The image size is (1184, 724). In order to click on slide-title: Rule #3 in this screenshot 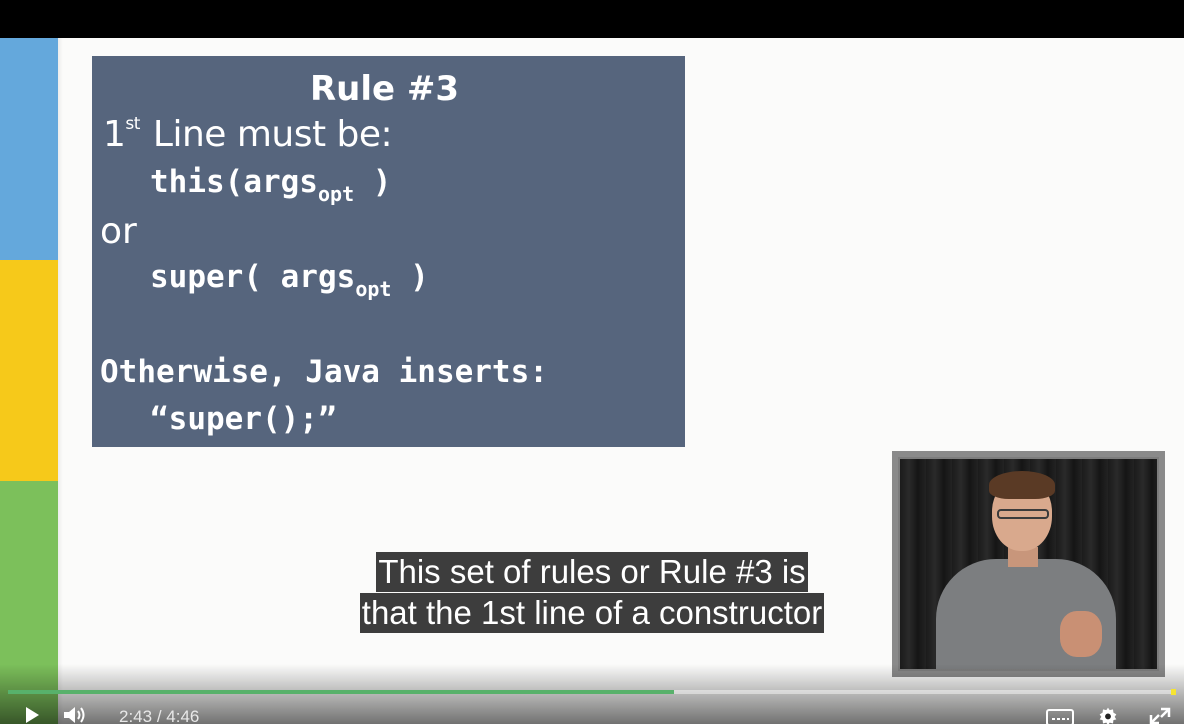, I will do `click(384, 89)`.